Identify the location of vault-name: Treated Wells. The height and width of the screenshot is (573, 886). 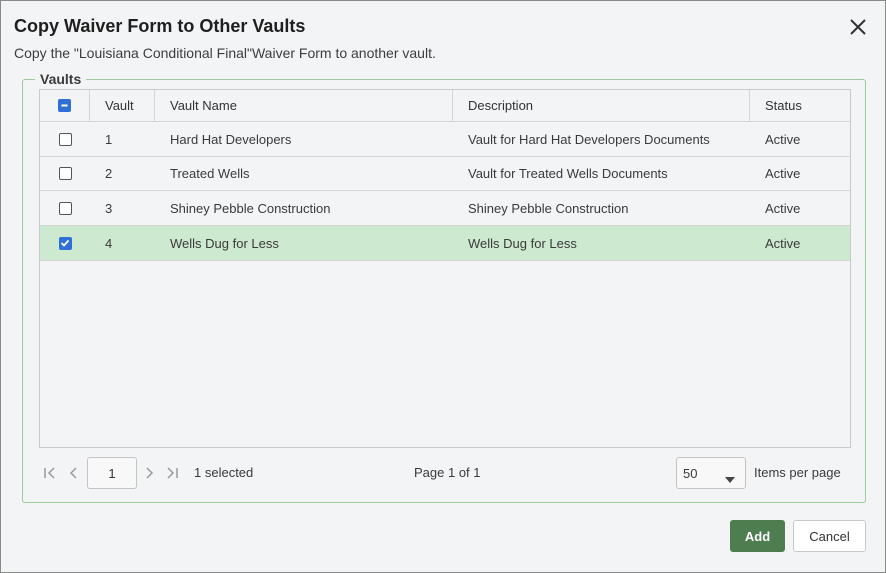
(210, 173).